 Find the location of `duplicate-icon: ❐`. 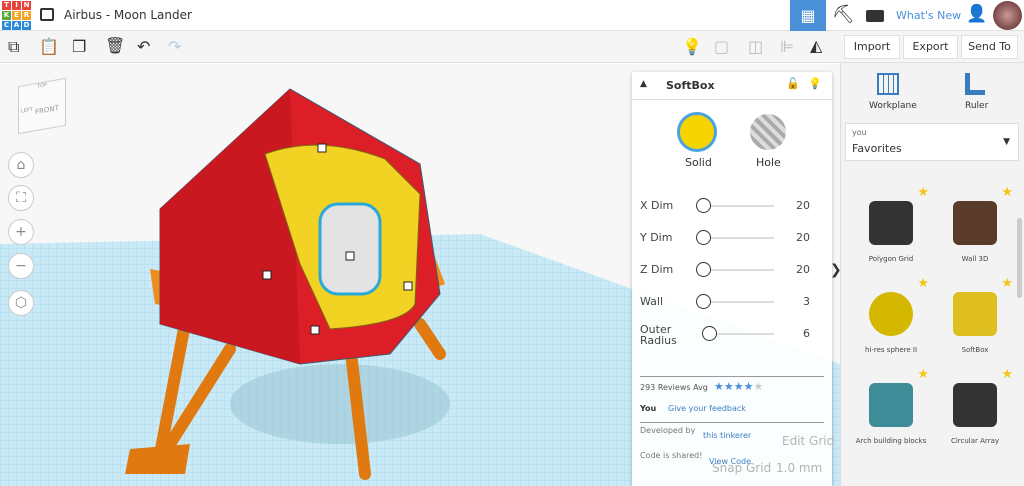

duplicate-icon: ❐ is located at coordinates (79, 47).